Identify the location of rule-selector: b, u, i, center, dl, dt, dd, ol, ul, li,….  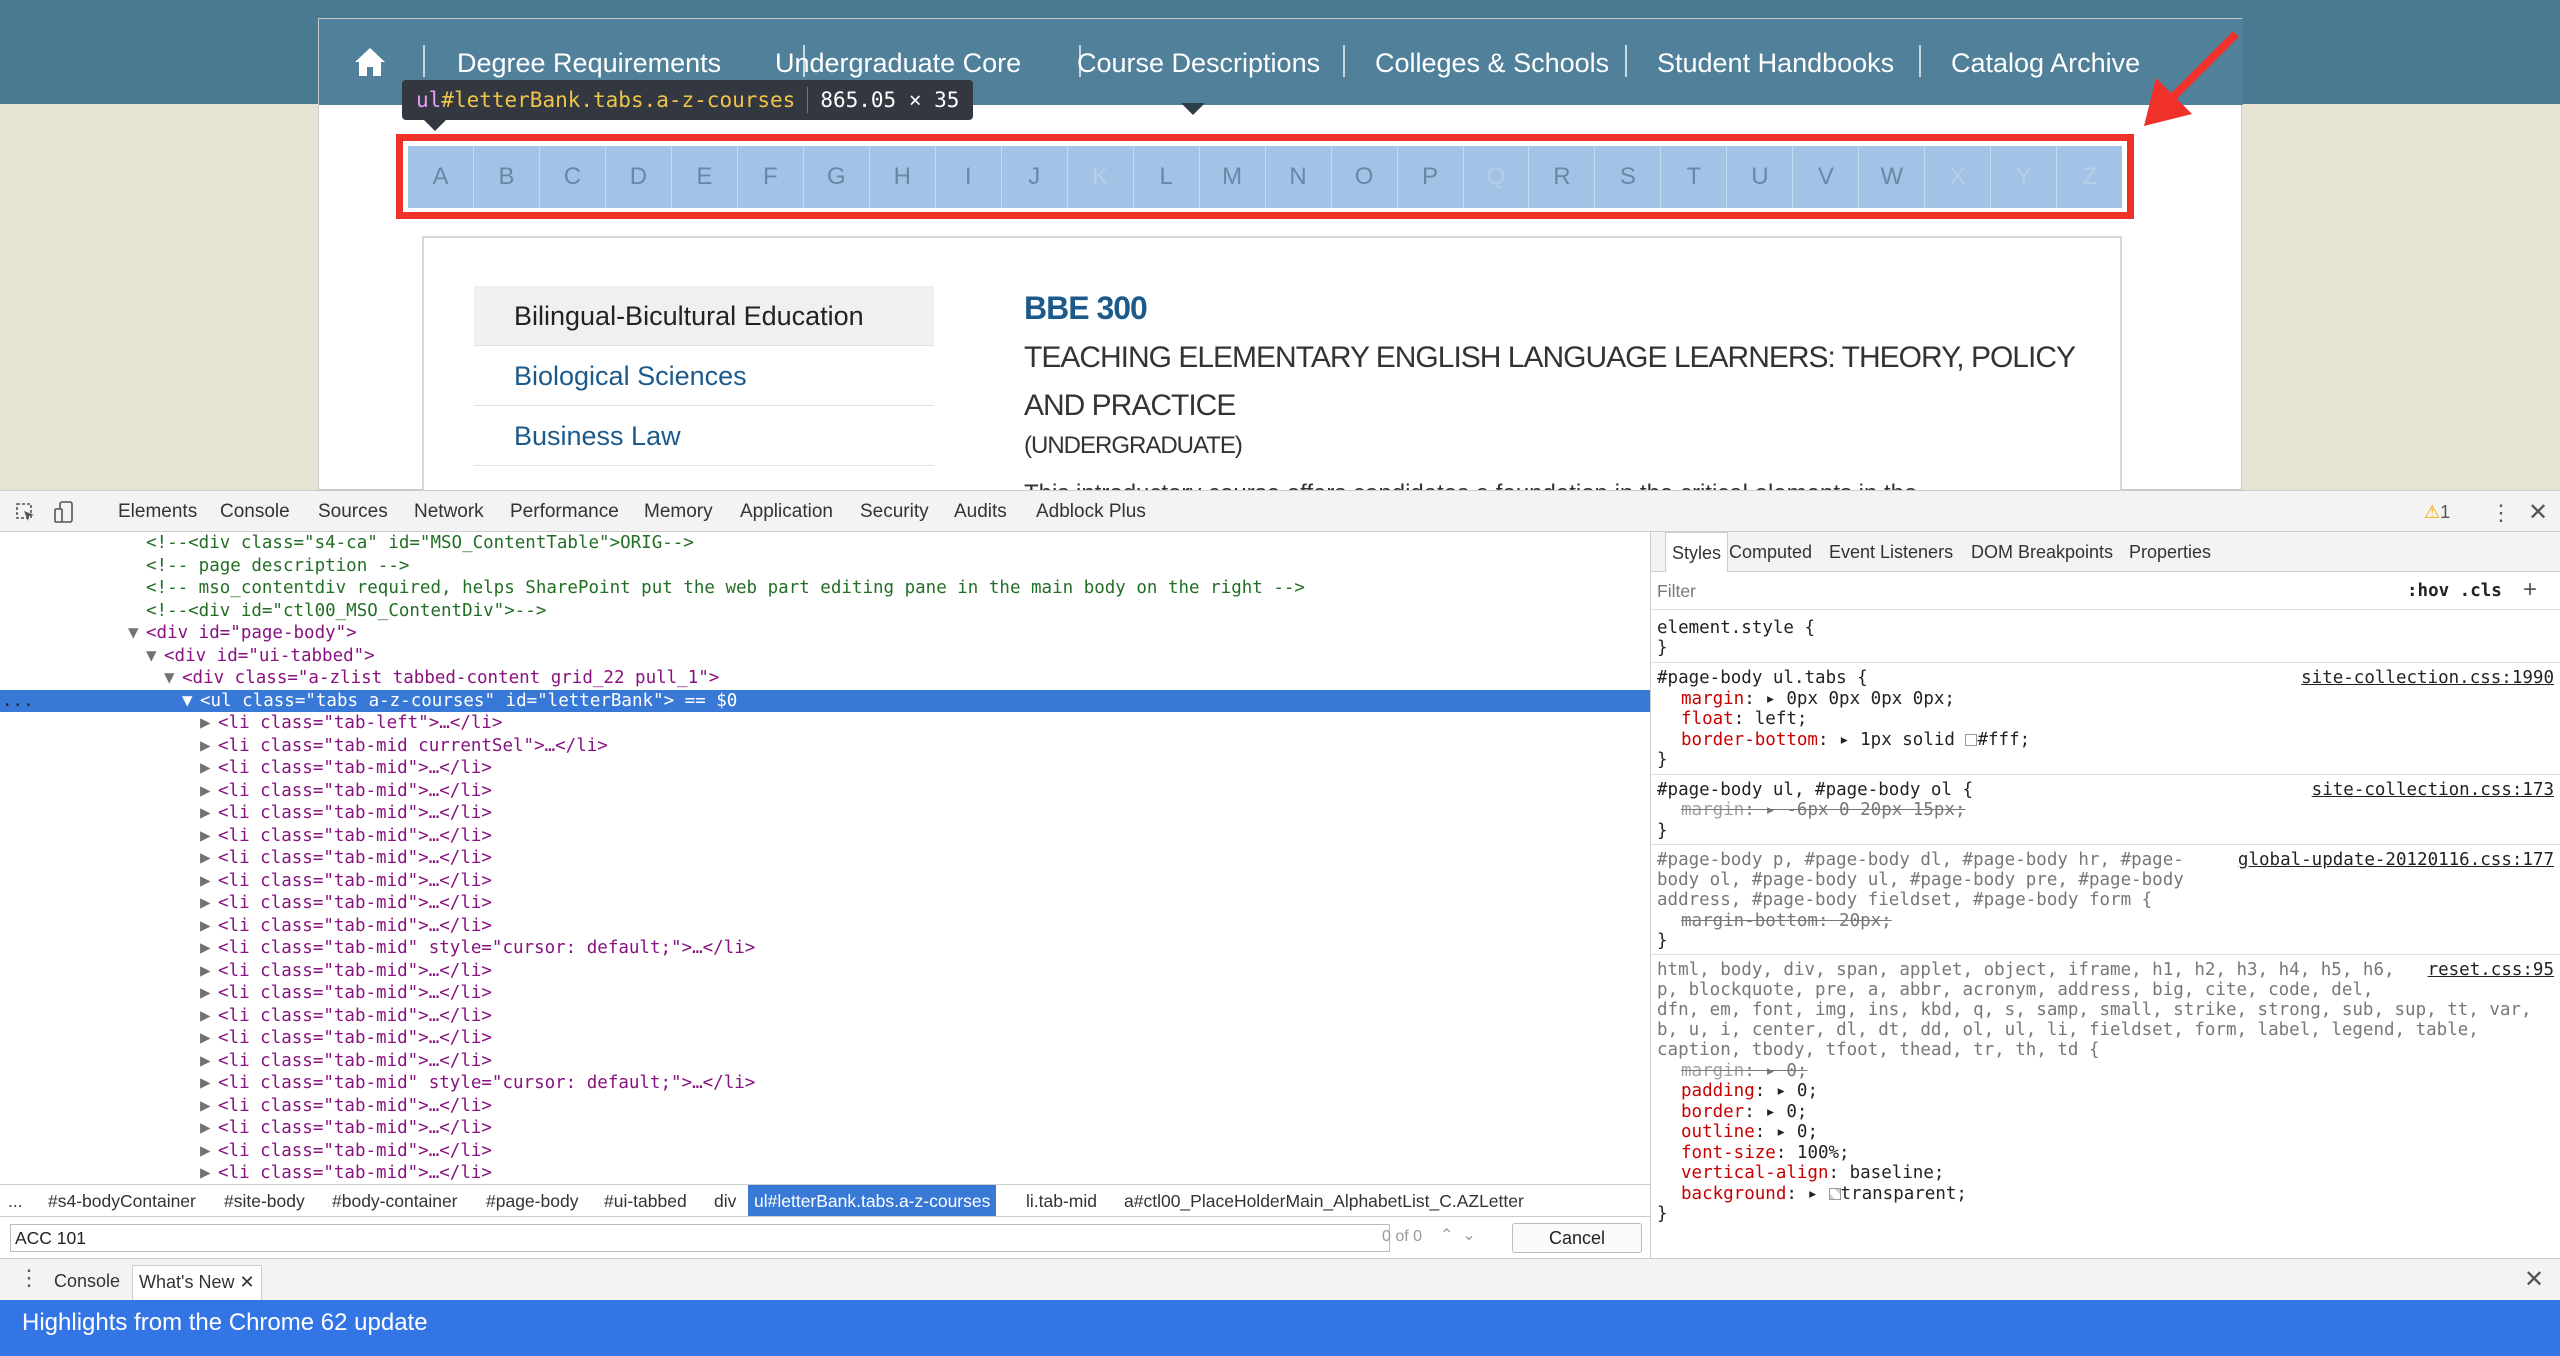
(2068, 1030).